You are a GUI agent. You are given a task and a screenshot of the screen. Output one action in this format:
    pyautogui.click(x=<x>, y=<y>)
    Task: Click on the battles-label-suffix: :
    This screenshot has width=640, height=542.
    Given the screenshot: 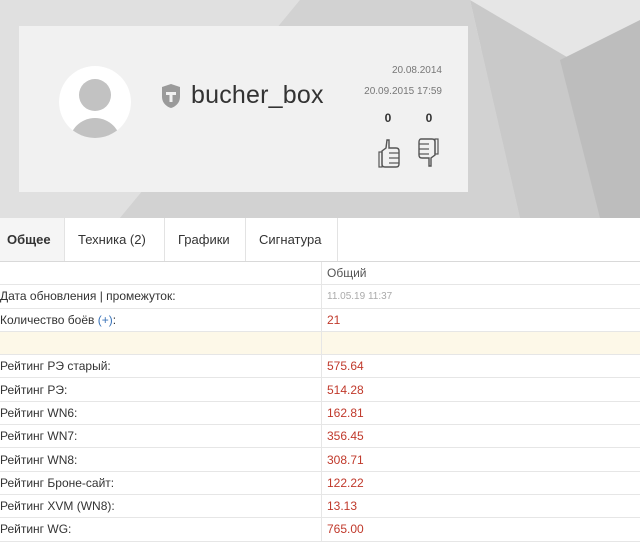 What is the action you would take?
    pyautogui.click(x=114, y=320)
    